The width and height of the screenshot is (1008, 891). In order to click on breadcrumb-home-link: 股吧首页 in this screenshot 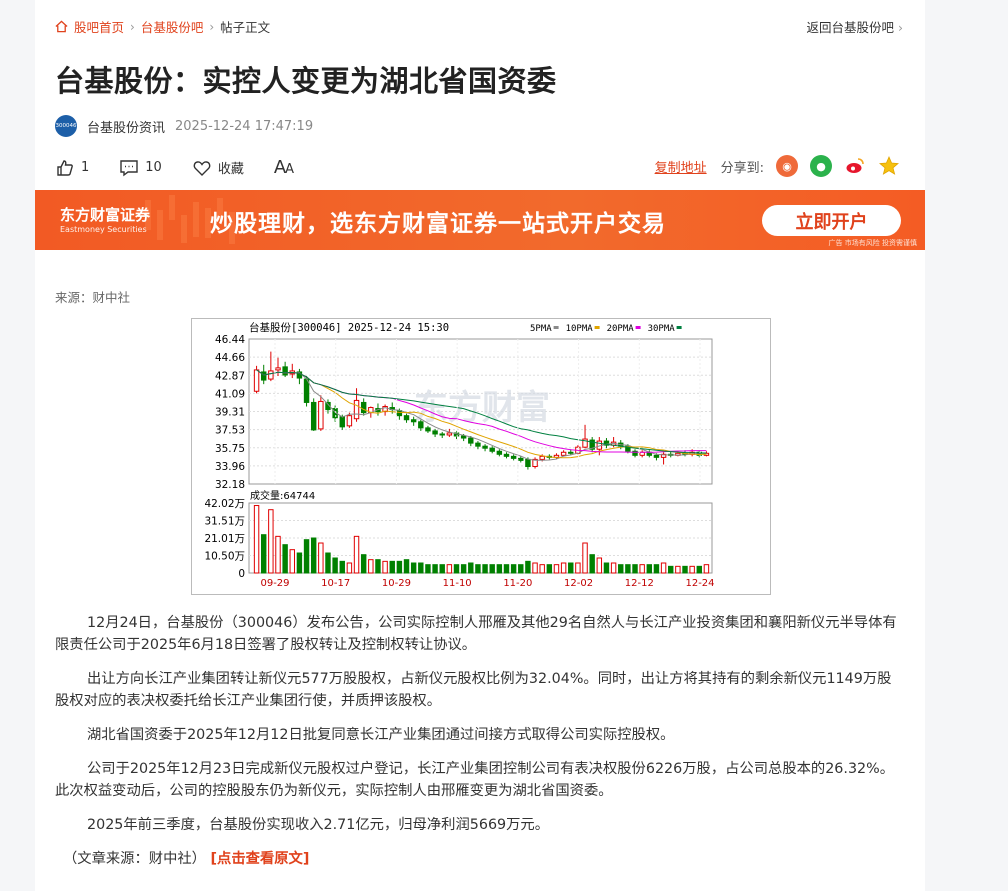, I will do `click(99, 26)`.